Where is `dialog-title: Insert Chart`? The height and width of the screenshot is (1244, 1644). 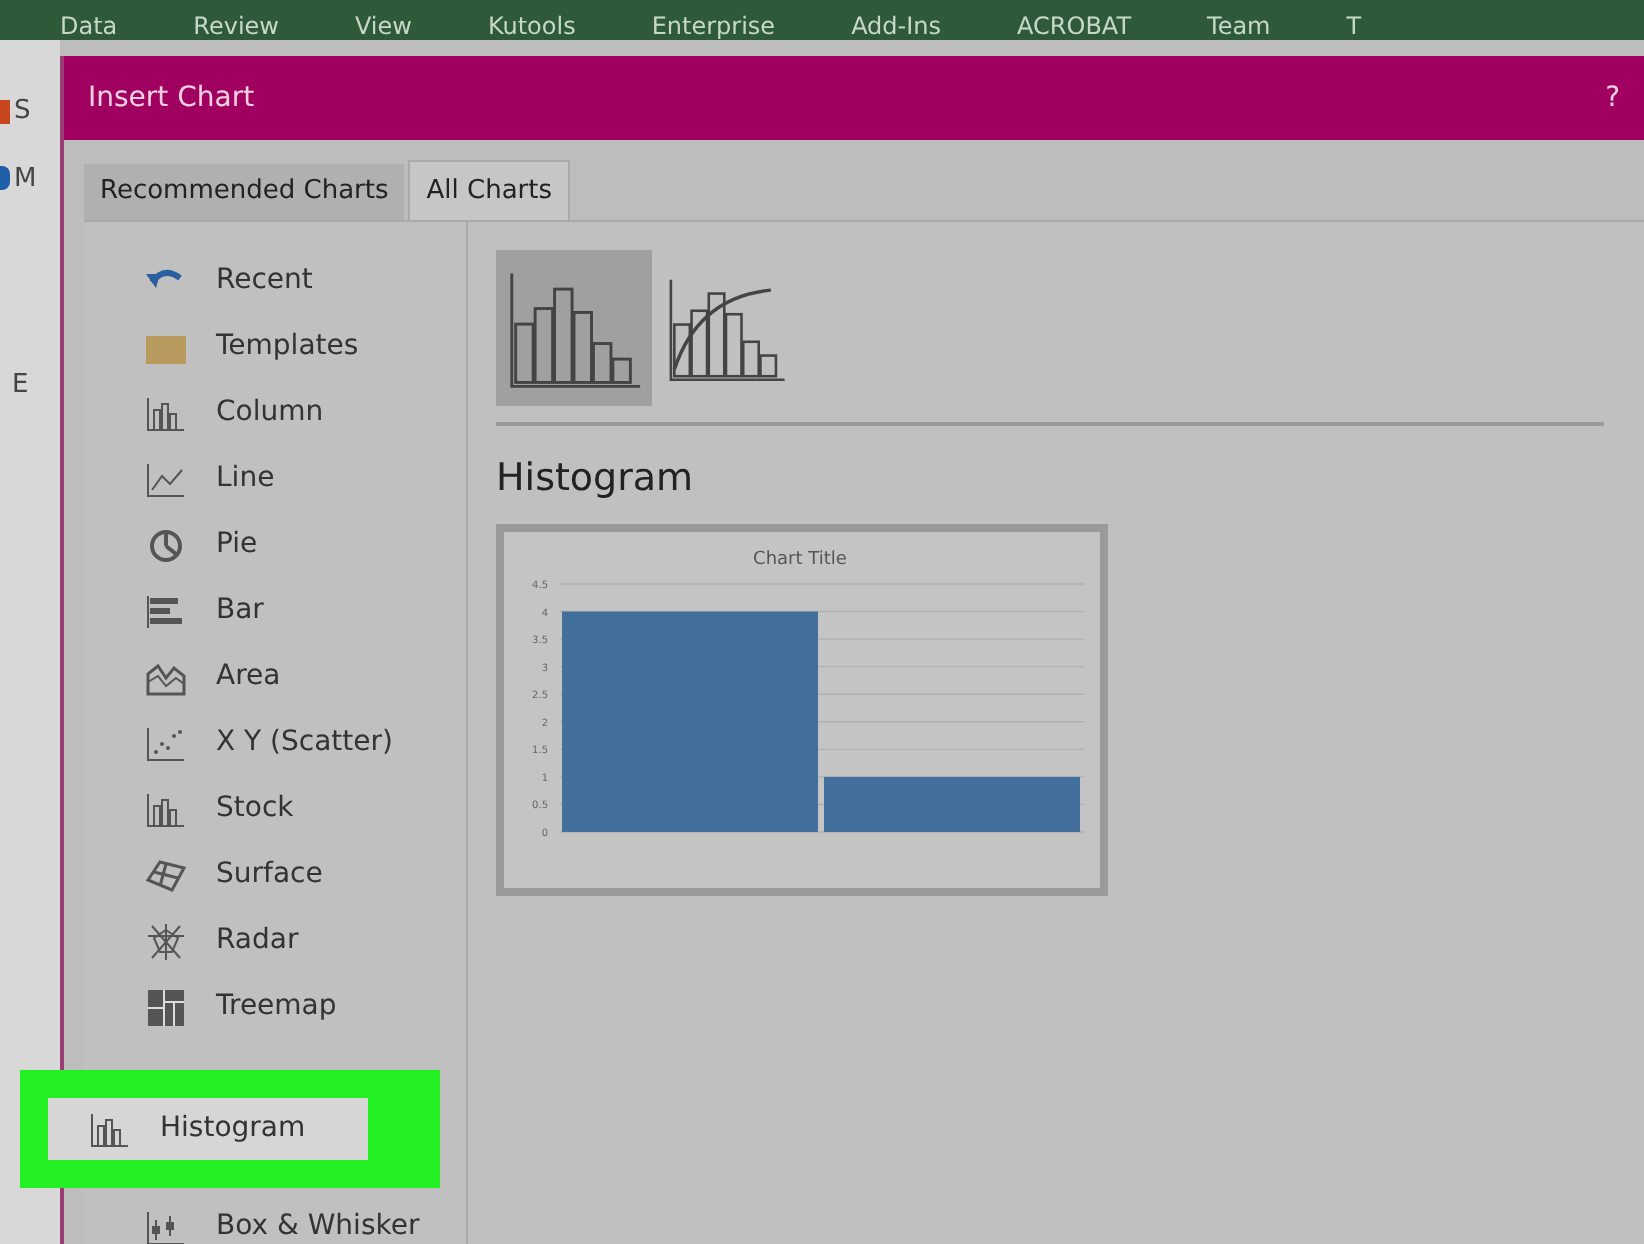 dialog-title: Insert Chart is located at coordinates (171, 98).